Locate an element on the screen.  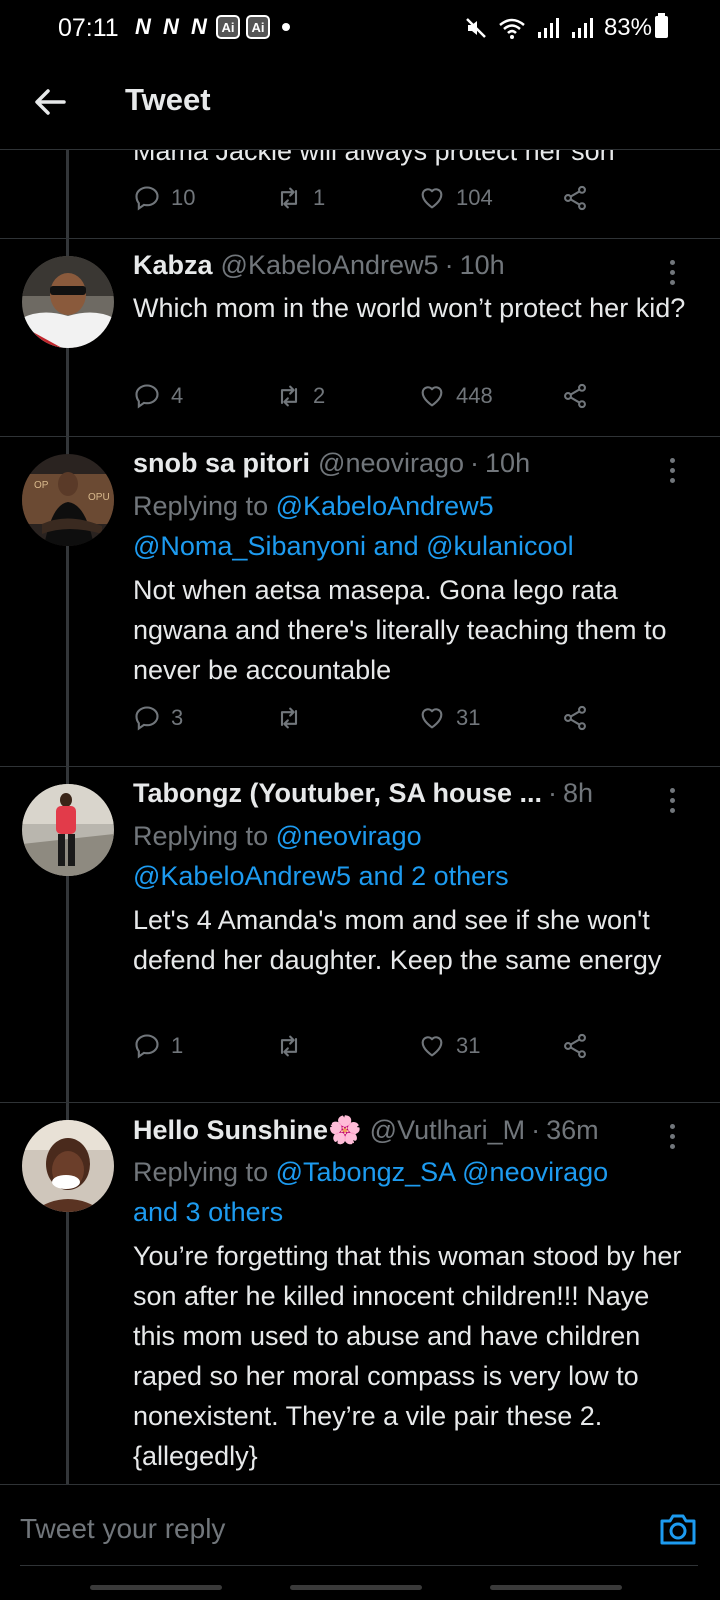
mention-link: @KabeloAndrew5 and 2 others is located at coordinates (321, 876).